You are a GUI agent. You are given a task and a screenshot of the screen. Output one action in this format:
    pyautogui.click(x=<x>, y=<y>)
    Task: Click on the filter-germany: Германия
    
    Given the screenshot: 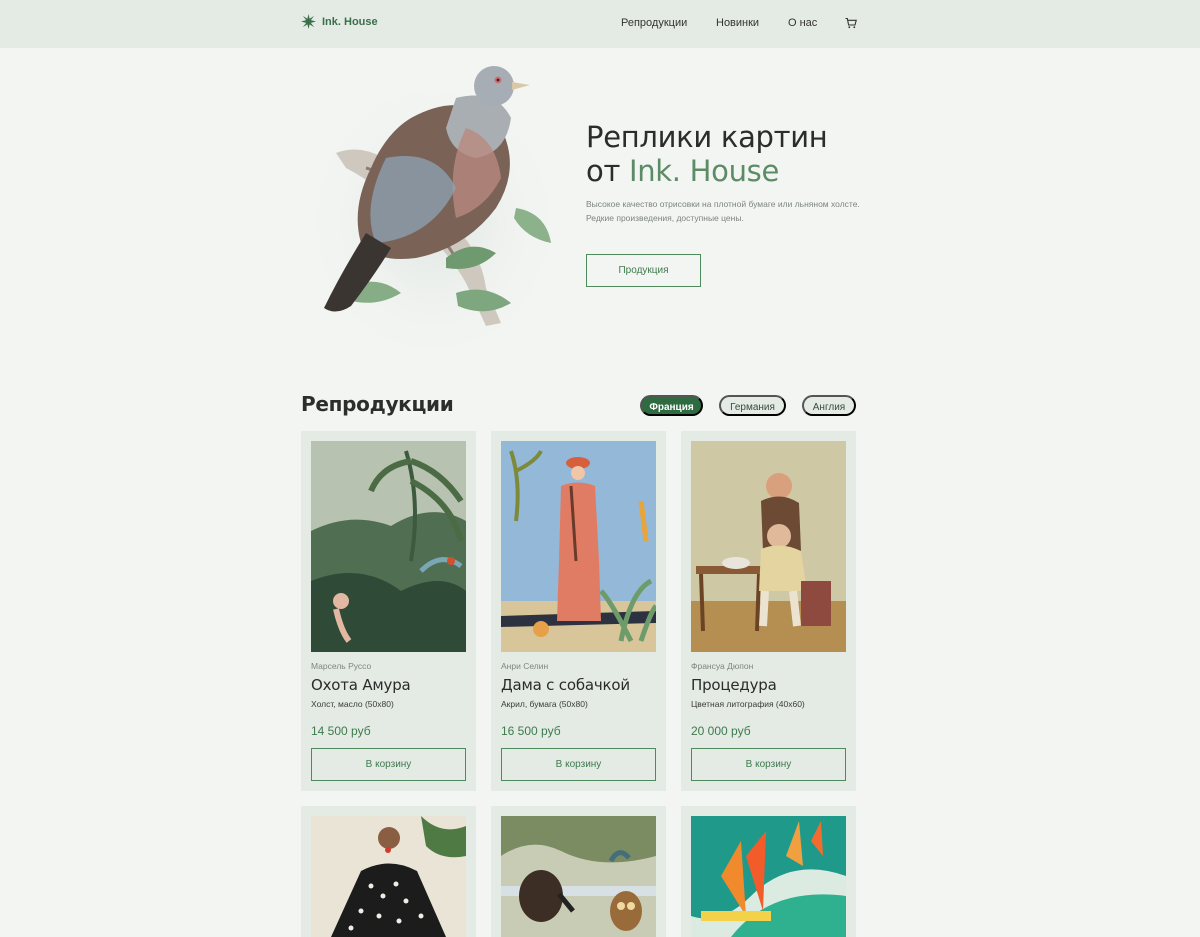 What is the action you would take?
    pyautogui.click(x=752, y=405)
    